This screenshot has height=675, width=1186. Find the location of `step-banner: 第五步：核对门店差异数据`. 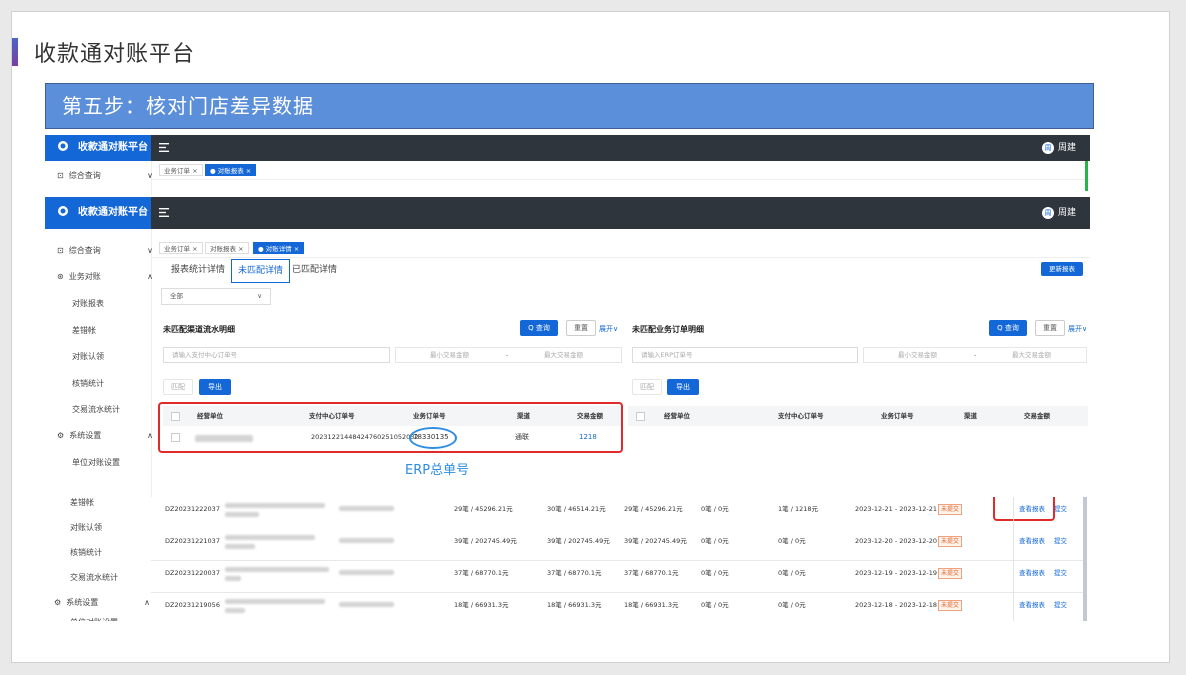

step-banner: 第五步：核对门店差异数据 is located at coordinates (569, 106).